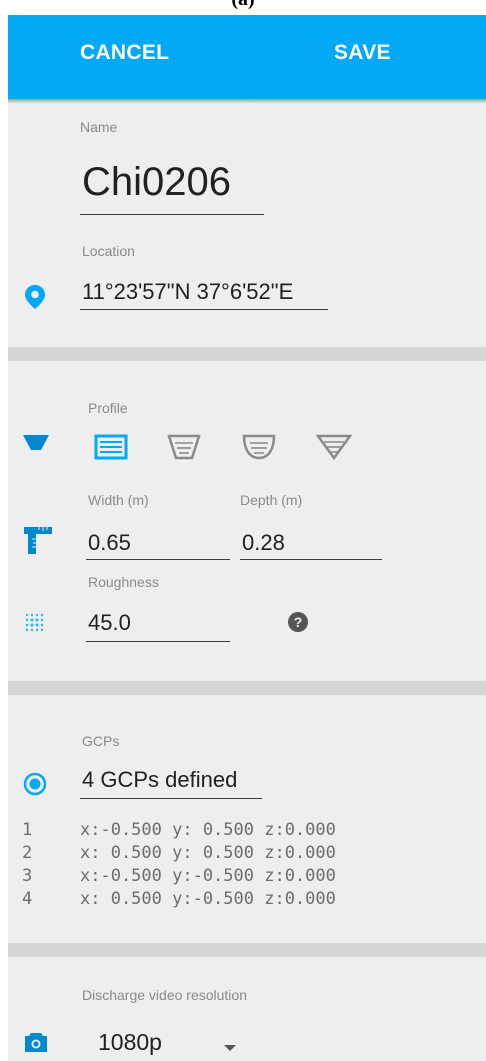 This screenshot has height=1061, width=486. I want to click on profile-option-rounded, so click(259, 447).